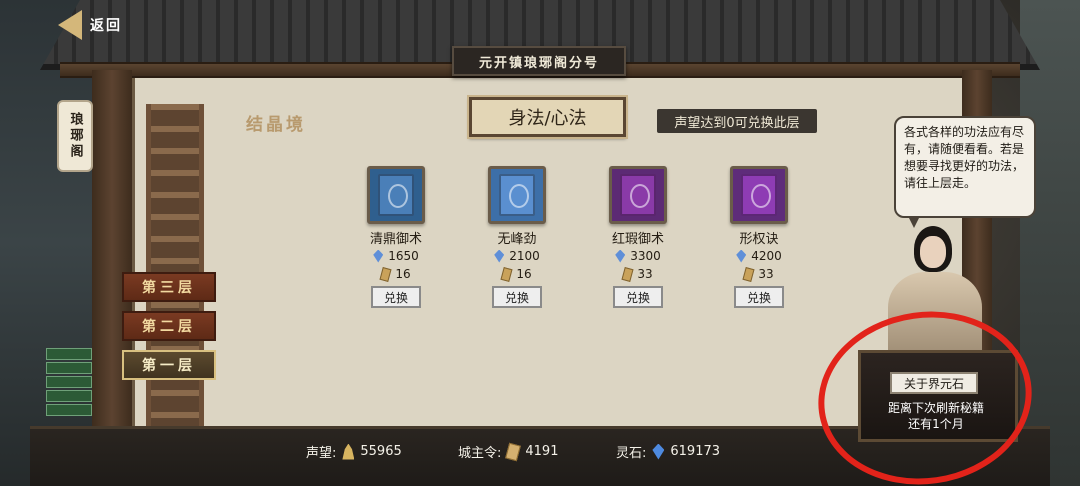  What do you see at coordinates (936, 416) in the screenshot?
I see `refresh-countdown: 距离下次刷新秘籍 还有1个月` at bounding box center [936, 416].